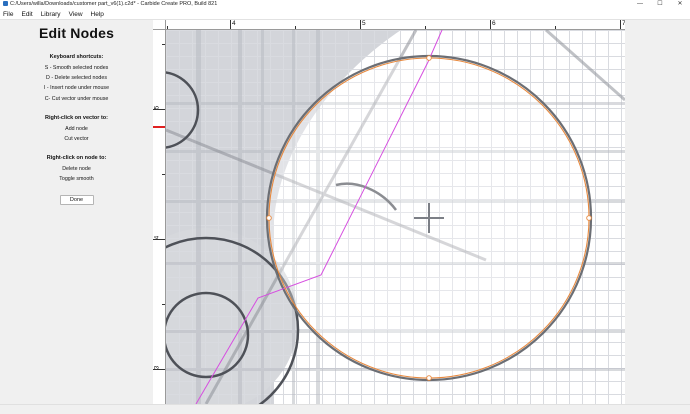  What do you see at coordinates (157, 237) in the screenshot?
I see `ruler-left-label: 4` at bounding box center [157, 237].